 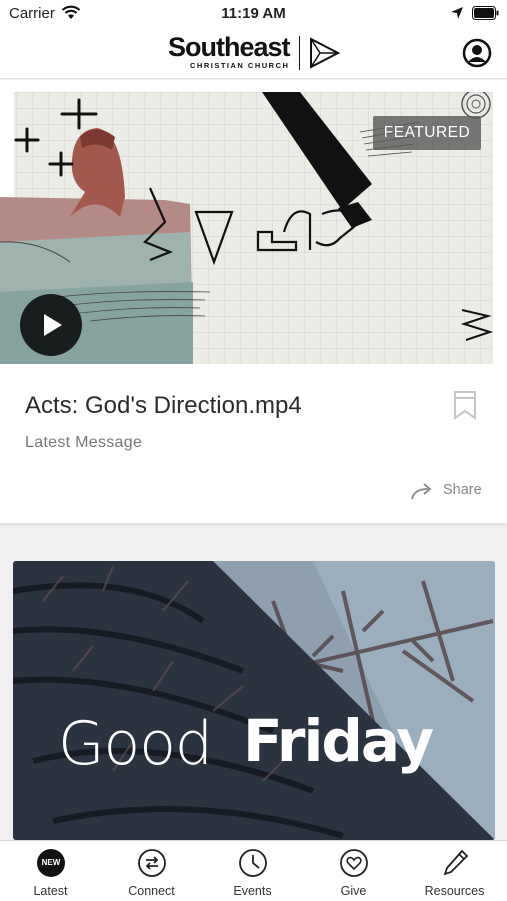 I want to click on status-bar: Carrier 11:19 AM, so click(x=253, y=14).